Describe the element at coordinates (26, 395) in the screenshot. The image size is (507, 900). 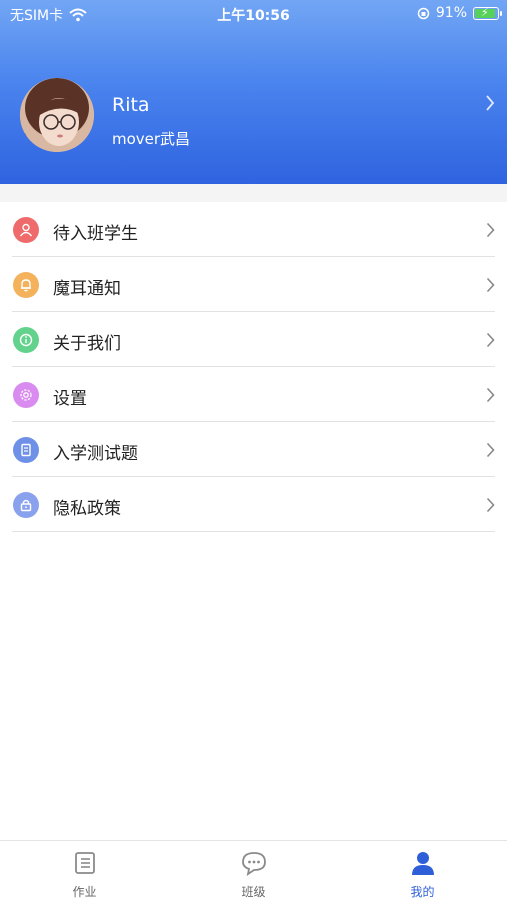
I see `gear-icon` at that location.